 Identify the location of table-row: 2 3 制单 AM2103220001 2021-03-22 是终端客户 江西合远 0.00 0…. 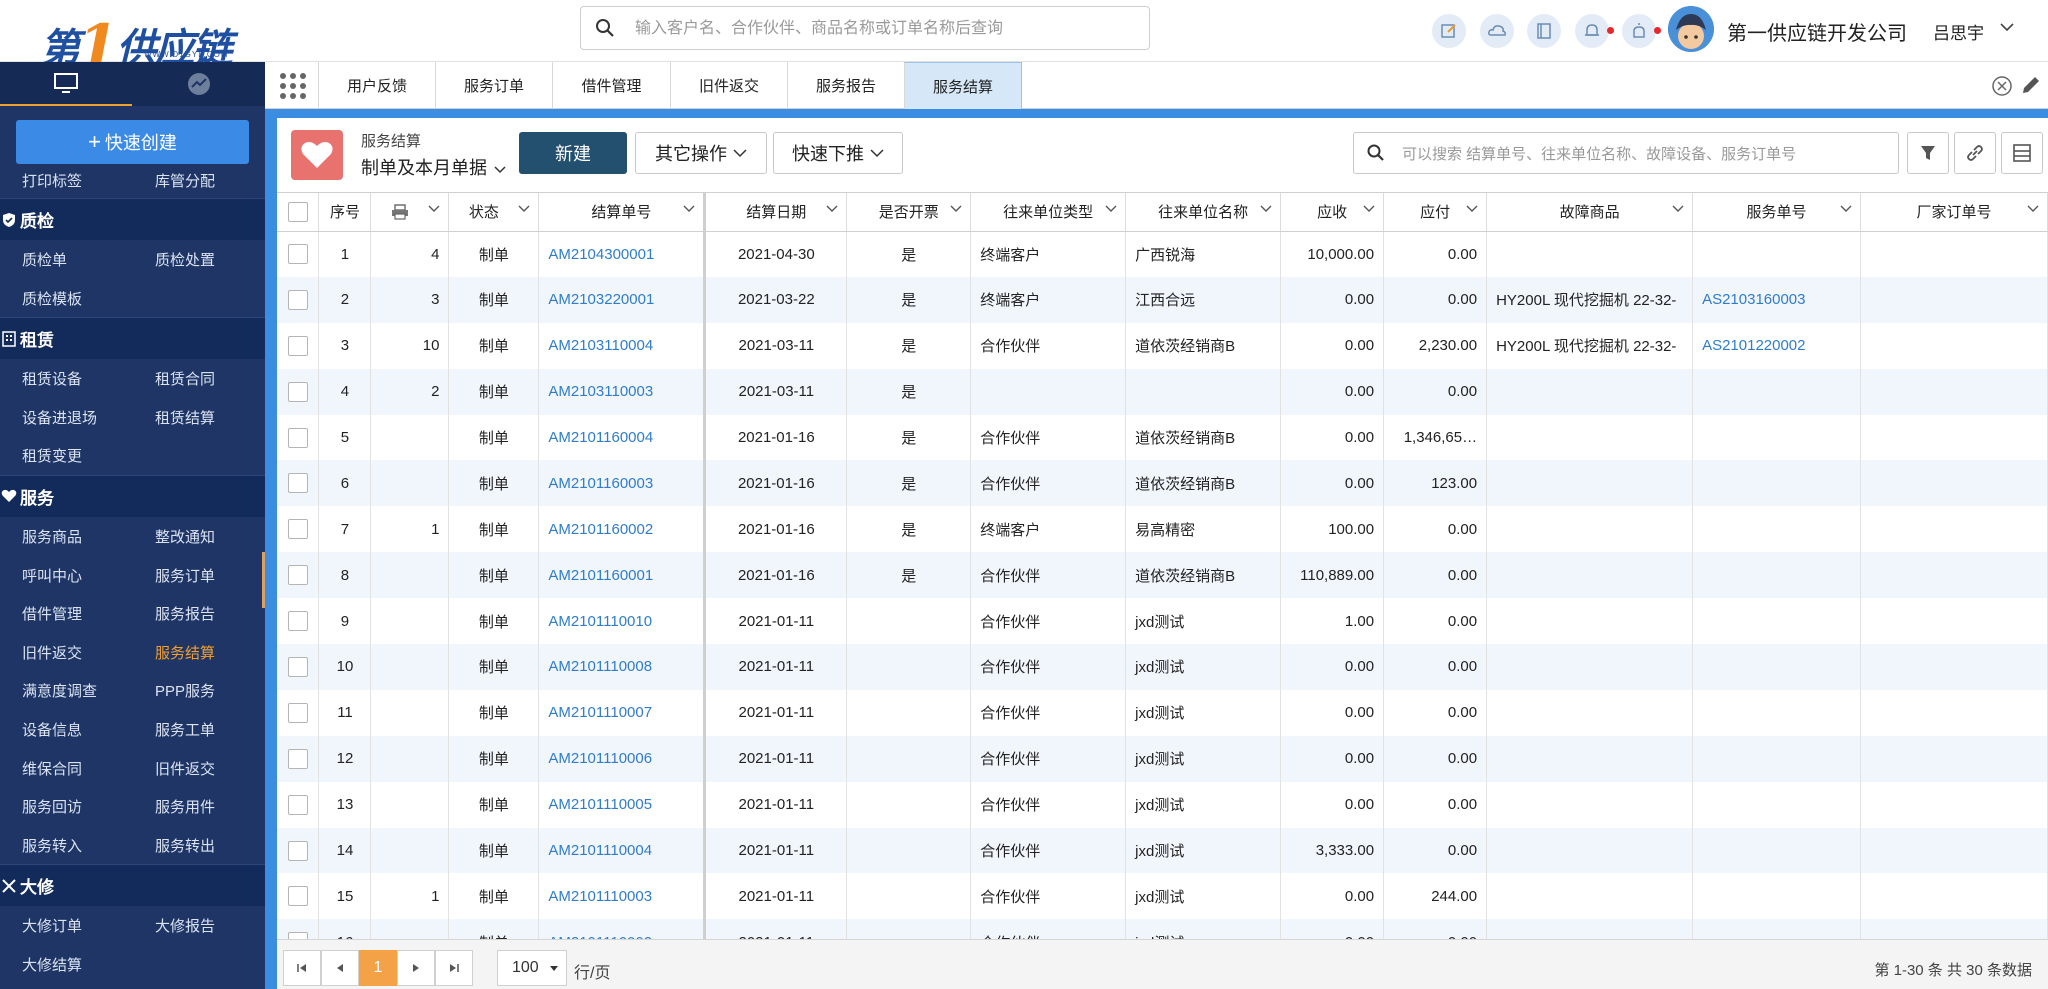
(1162, 299).